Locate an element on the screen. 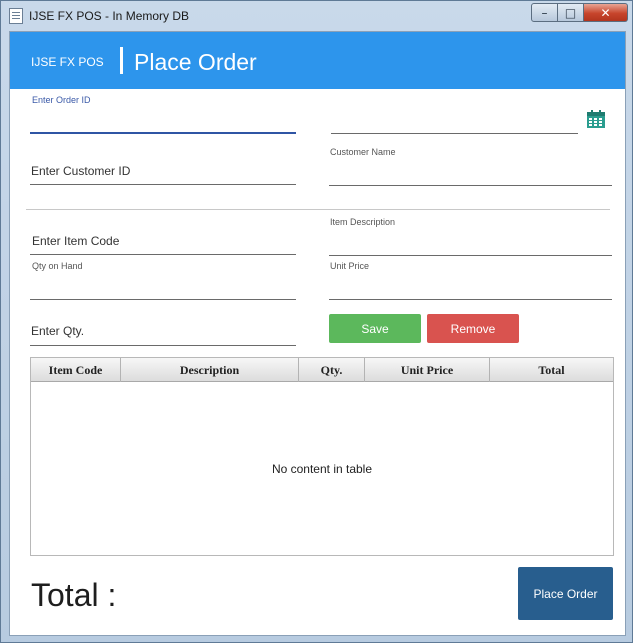 Image resolution: width=633 pixels, height=643 pixels. qty-on-hand-label: Qty on Hand is located at coordinates (57, 266).